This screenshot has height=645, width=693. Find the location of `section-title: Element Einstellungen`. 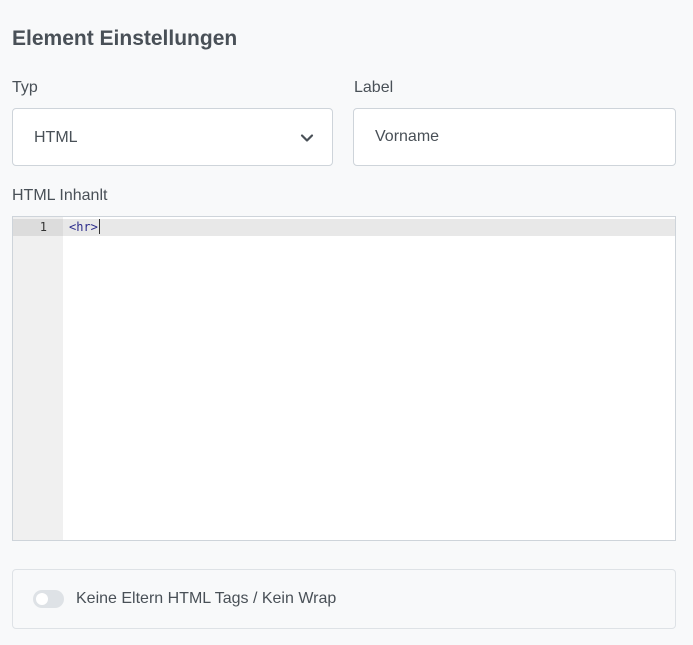

section-title: Element Einstellungen is located at coordinates (125, 38).